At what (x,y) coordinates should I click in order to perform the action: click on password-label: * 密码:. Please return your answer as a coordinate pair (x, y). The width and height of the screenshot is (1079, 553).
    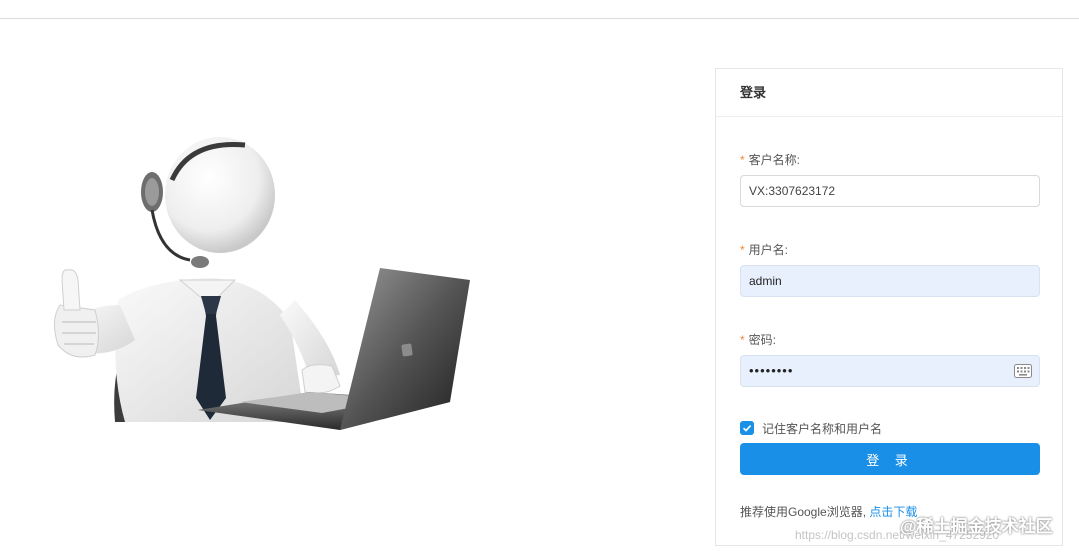
    Looking at the image, I should click on (758, 339).